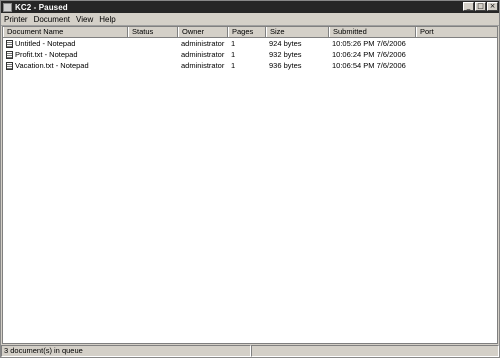 The width and height of the screenshot is (500, 358). Describe the element at coordinates (7, 7) in the screenshot. I see `printer-icon` at that location.